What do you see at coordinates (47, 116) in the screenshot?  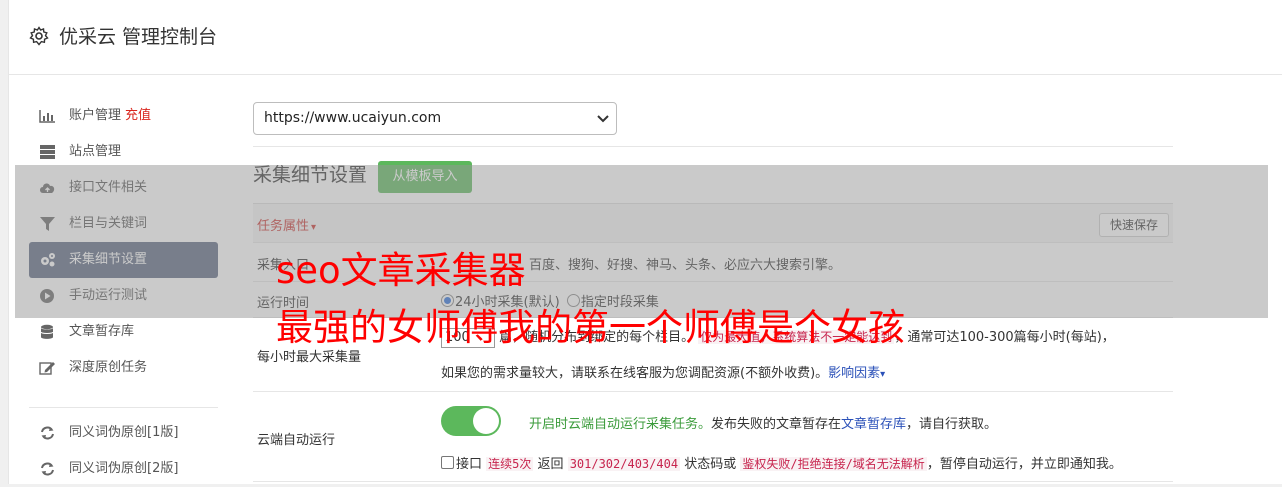 I see `bar-chart-icon` at bounding box center [47, 116].